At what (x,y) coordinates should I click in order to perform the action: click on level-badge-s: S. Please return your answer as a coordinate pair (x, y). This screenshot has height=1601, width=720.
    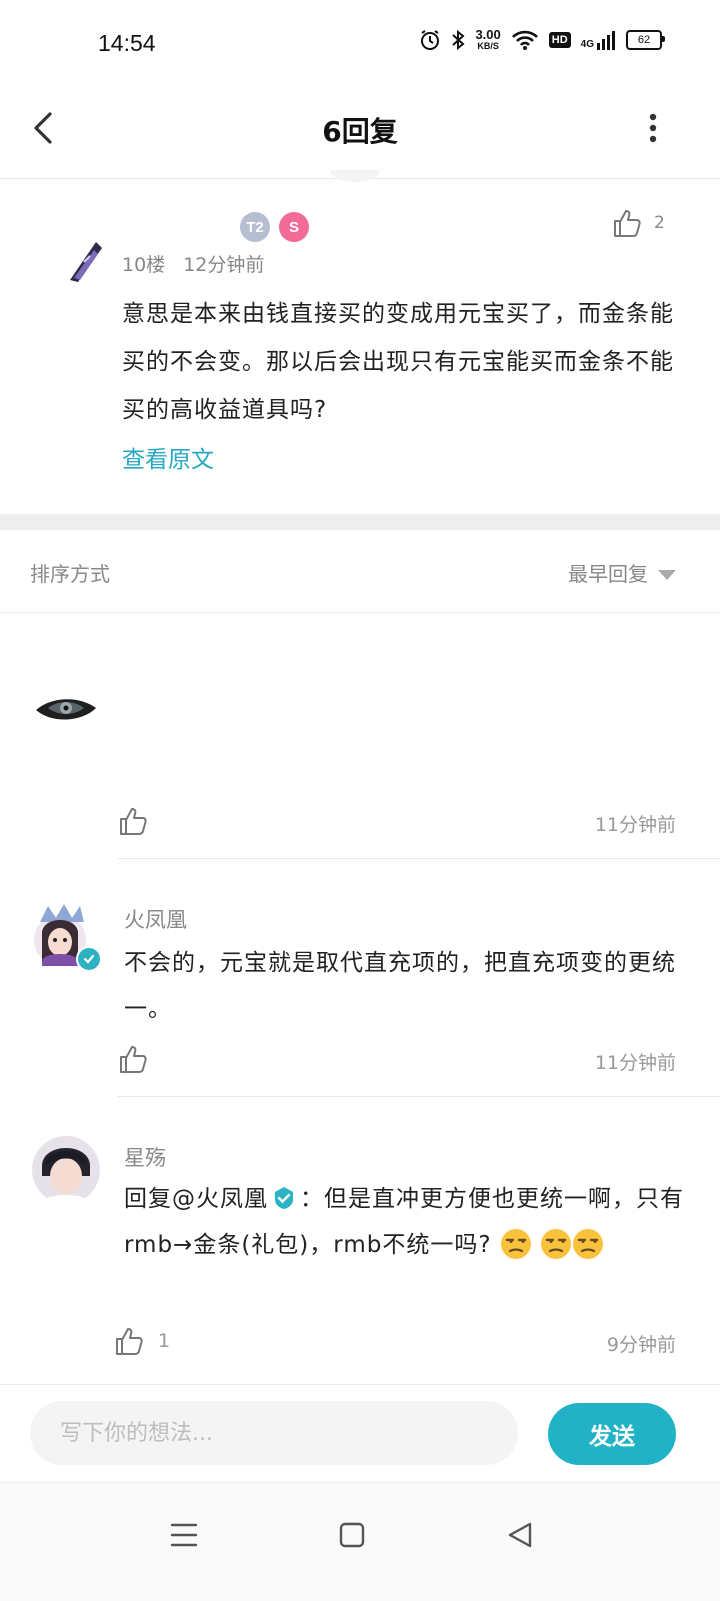
    Looking at the image, I should click on (294, 227).